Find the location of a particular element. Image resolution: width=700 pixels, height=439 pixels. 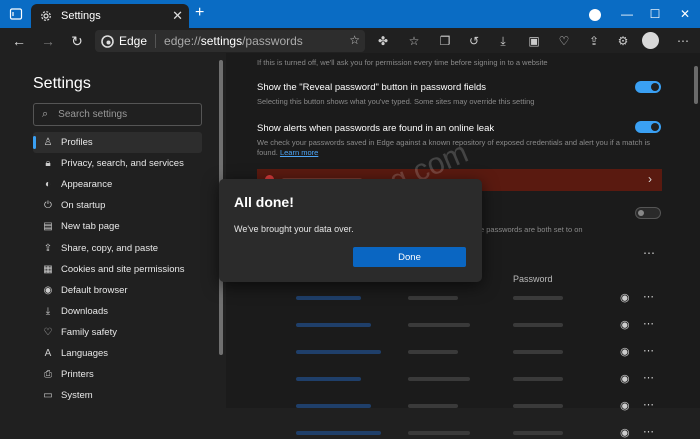

sidebar-title: Settings is located at coordinates (62, 83).